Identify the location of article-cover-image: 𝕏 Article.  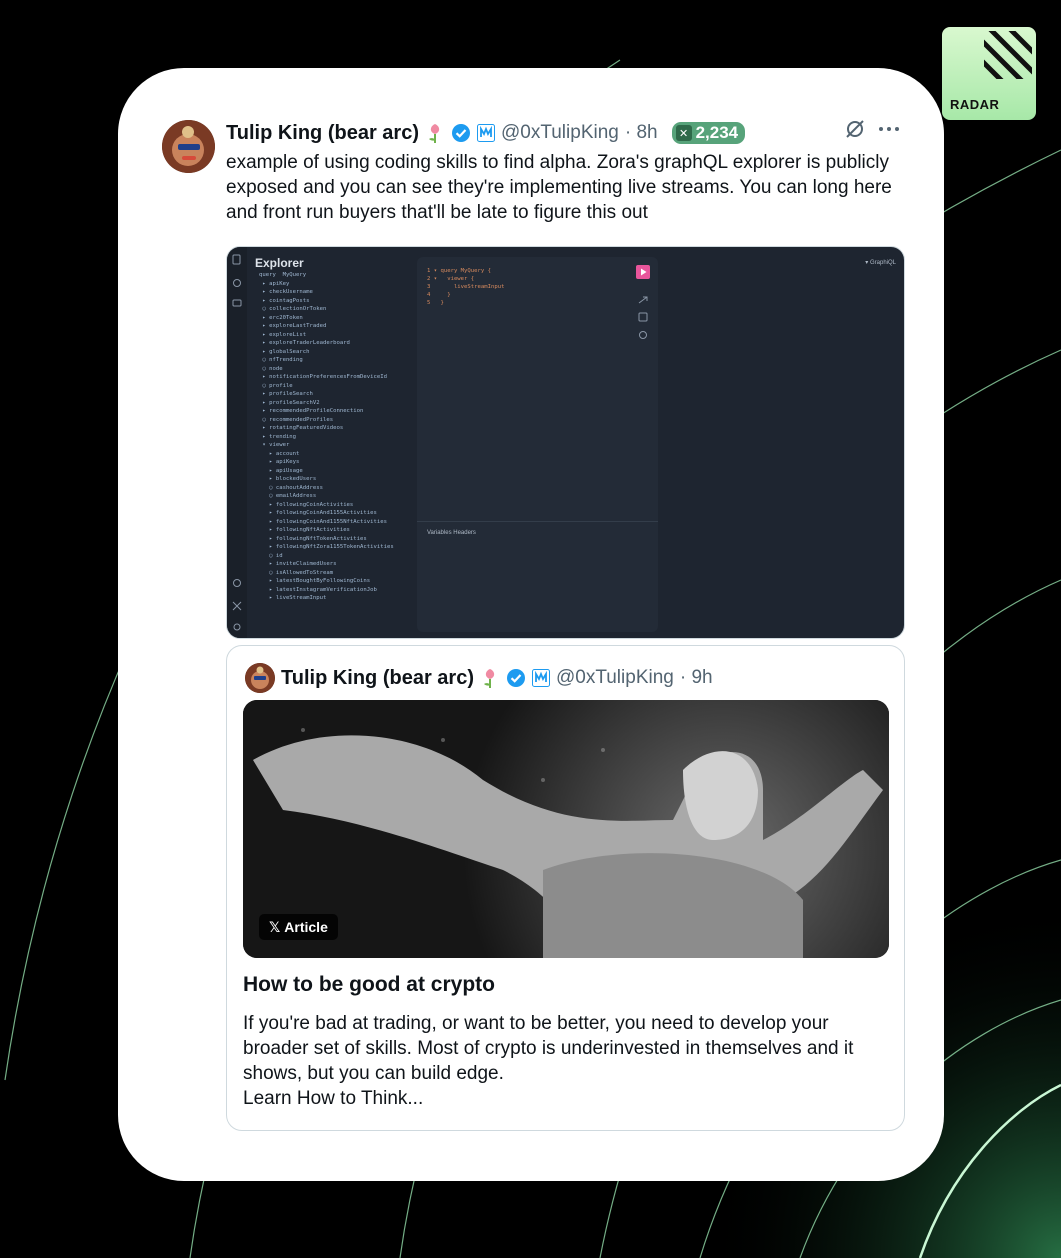
(566, 829).